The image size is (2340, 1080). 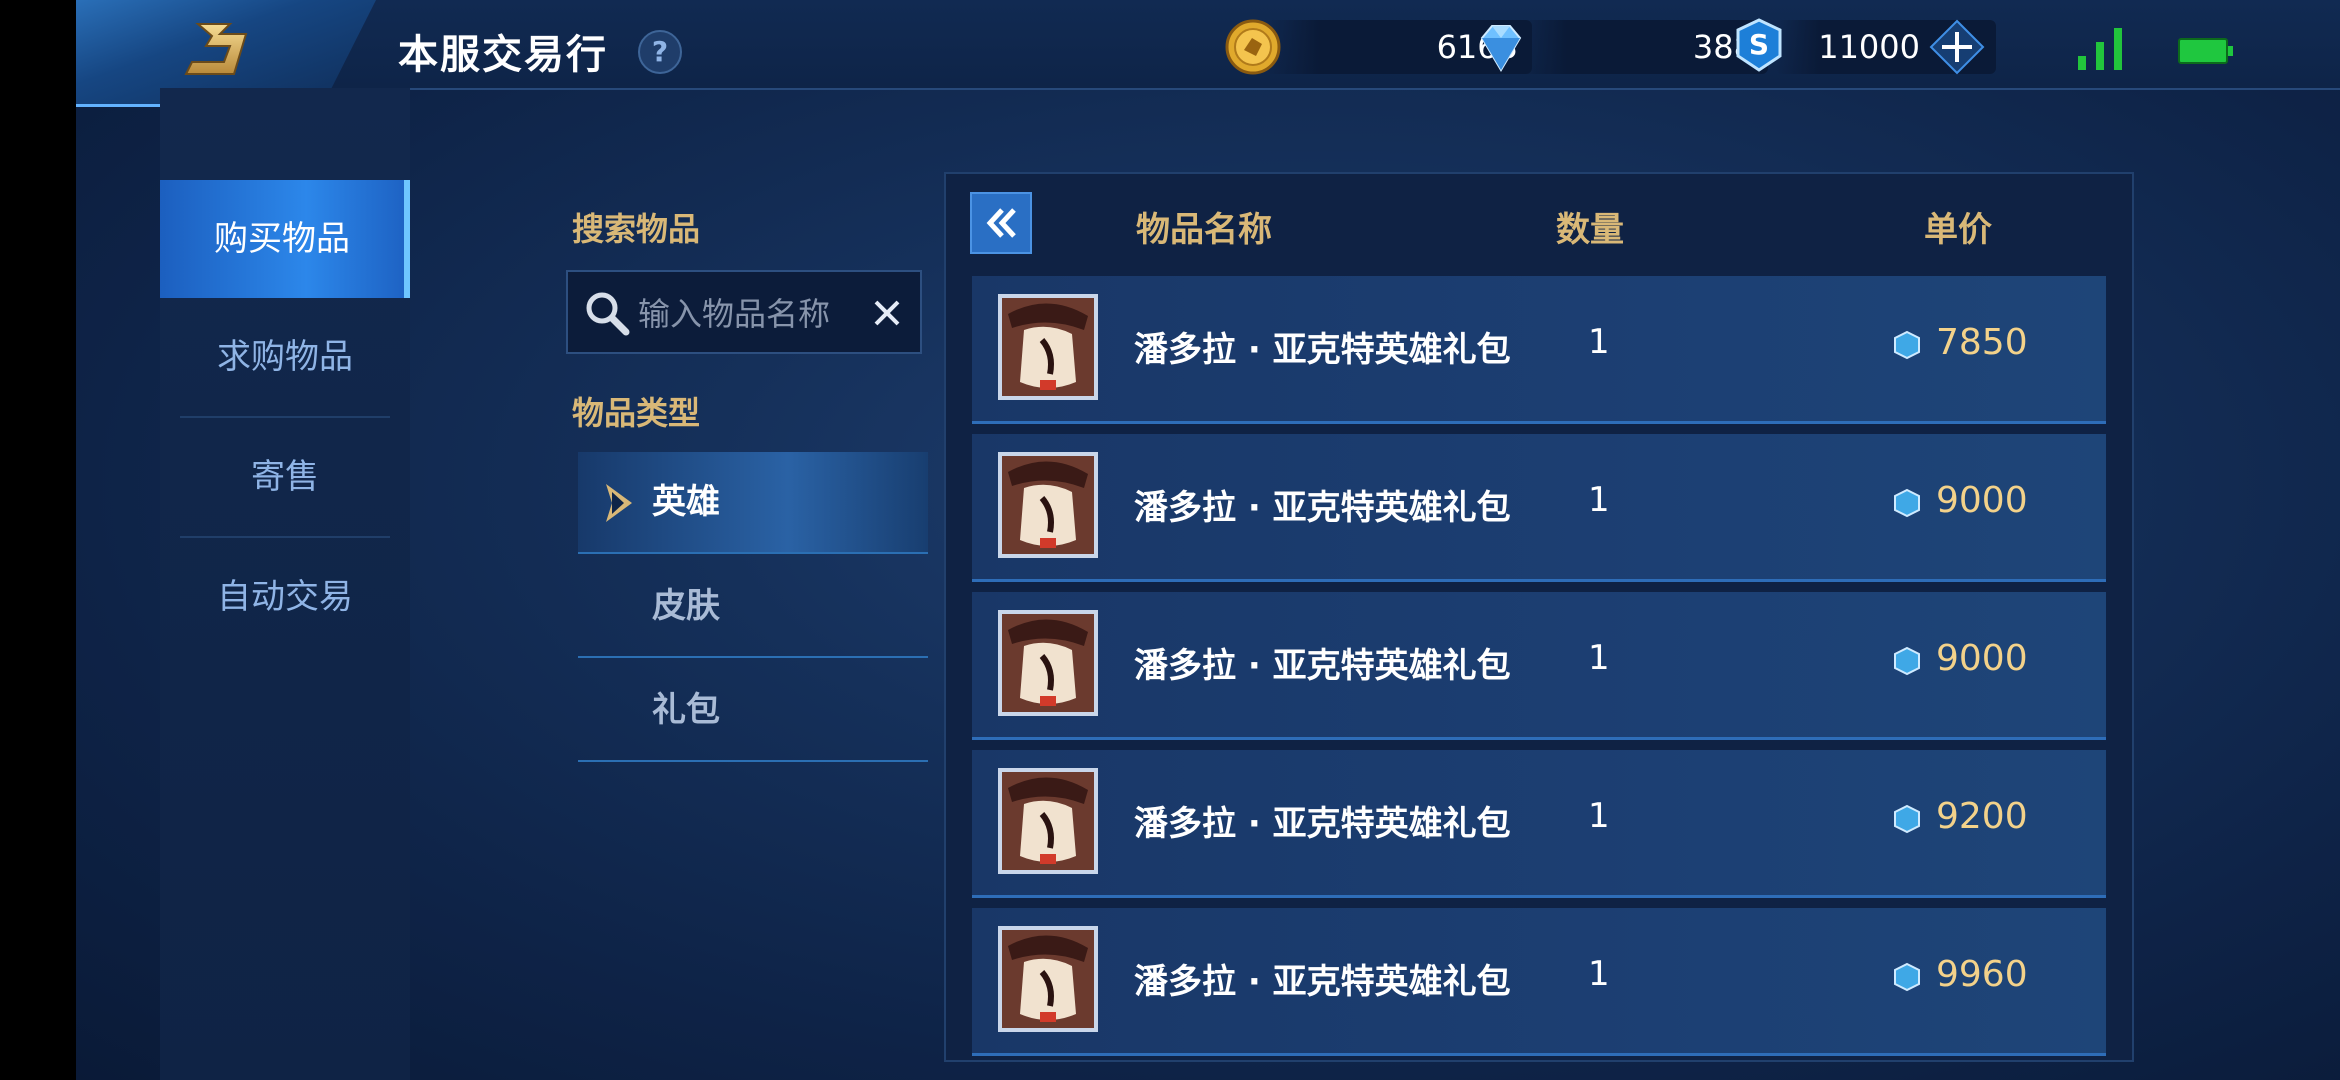 I want to click on category-bundle: 礼包, so click(x=753, y=711).